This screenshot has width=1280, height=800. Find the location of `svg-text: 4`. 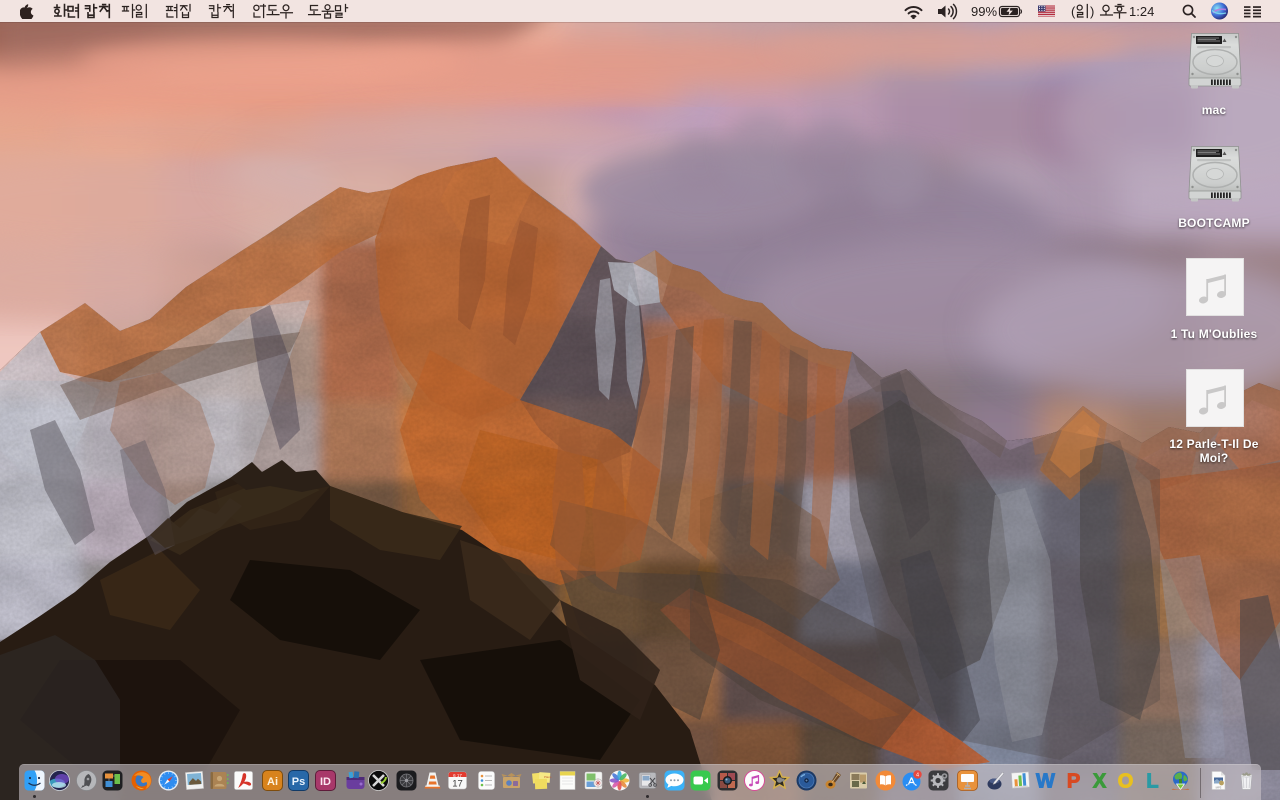

svg-text: 4 is located at coordinates (916, 775).